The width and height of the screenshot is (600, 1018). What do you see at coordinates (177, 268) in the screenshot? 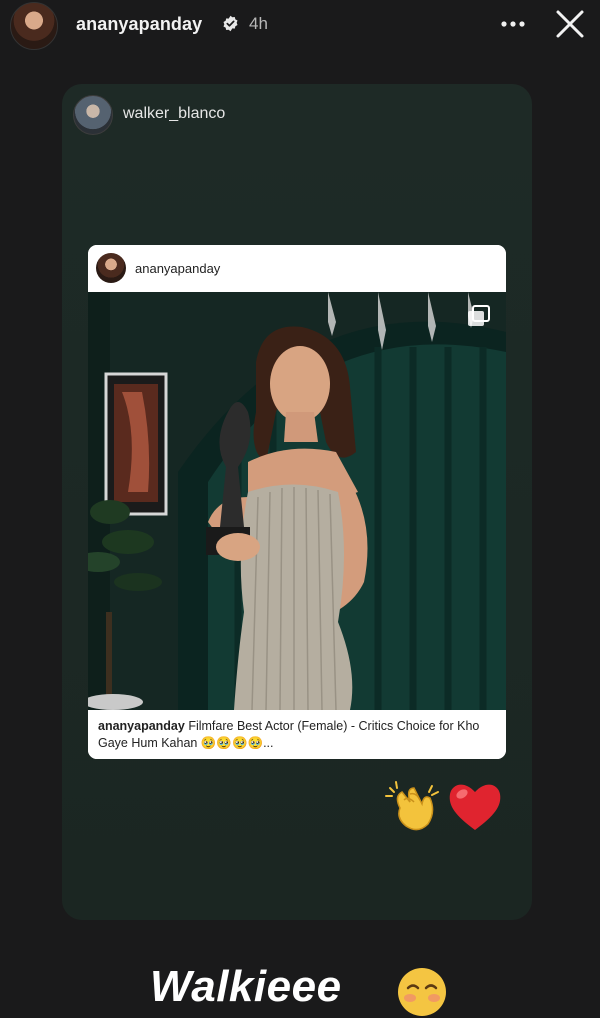
I see `post-username: ananyapanday` at bounding box center [177, 268].